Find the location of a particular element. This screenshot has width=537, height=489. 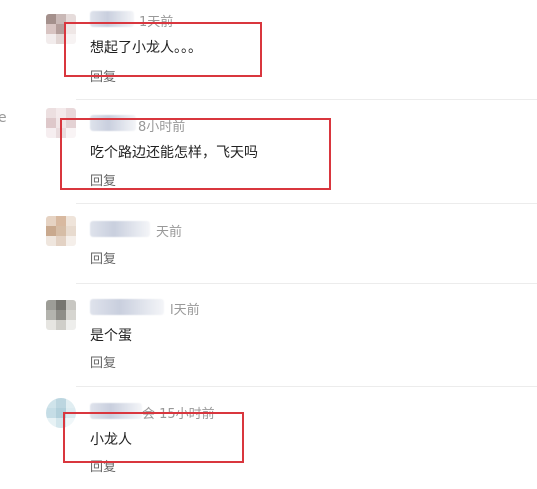

comment-time: 天前 is located at coordinates (169, 232).